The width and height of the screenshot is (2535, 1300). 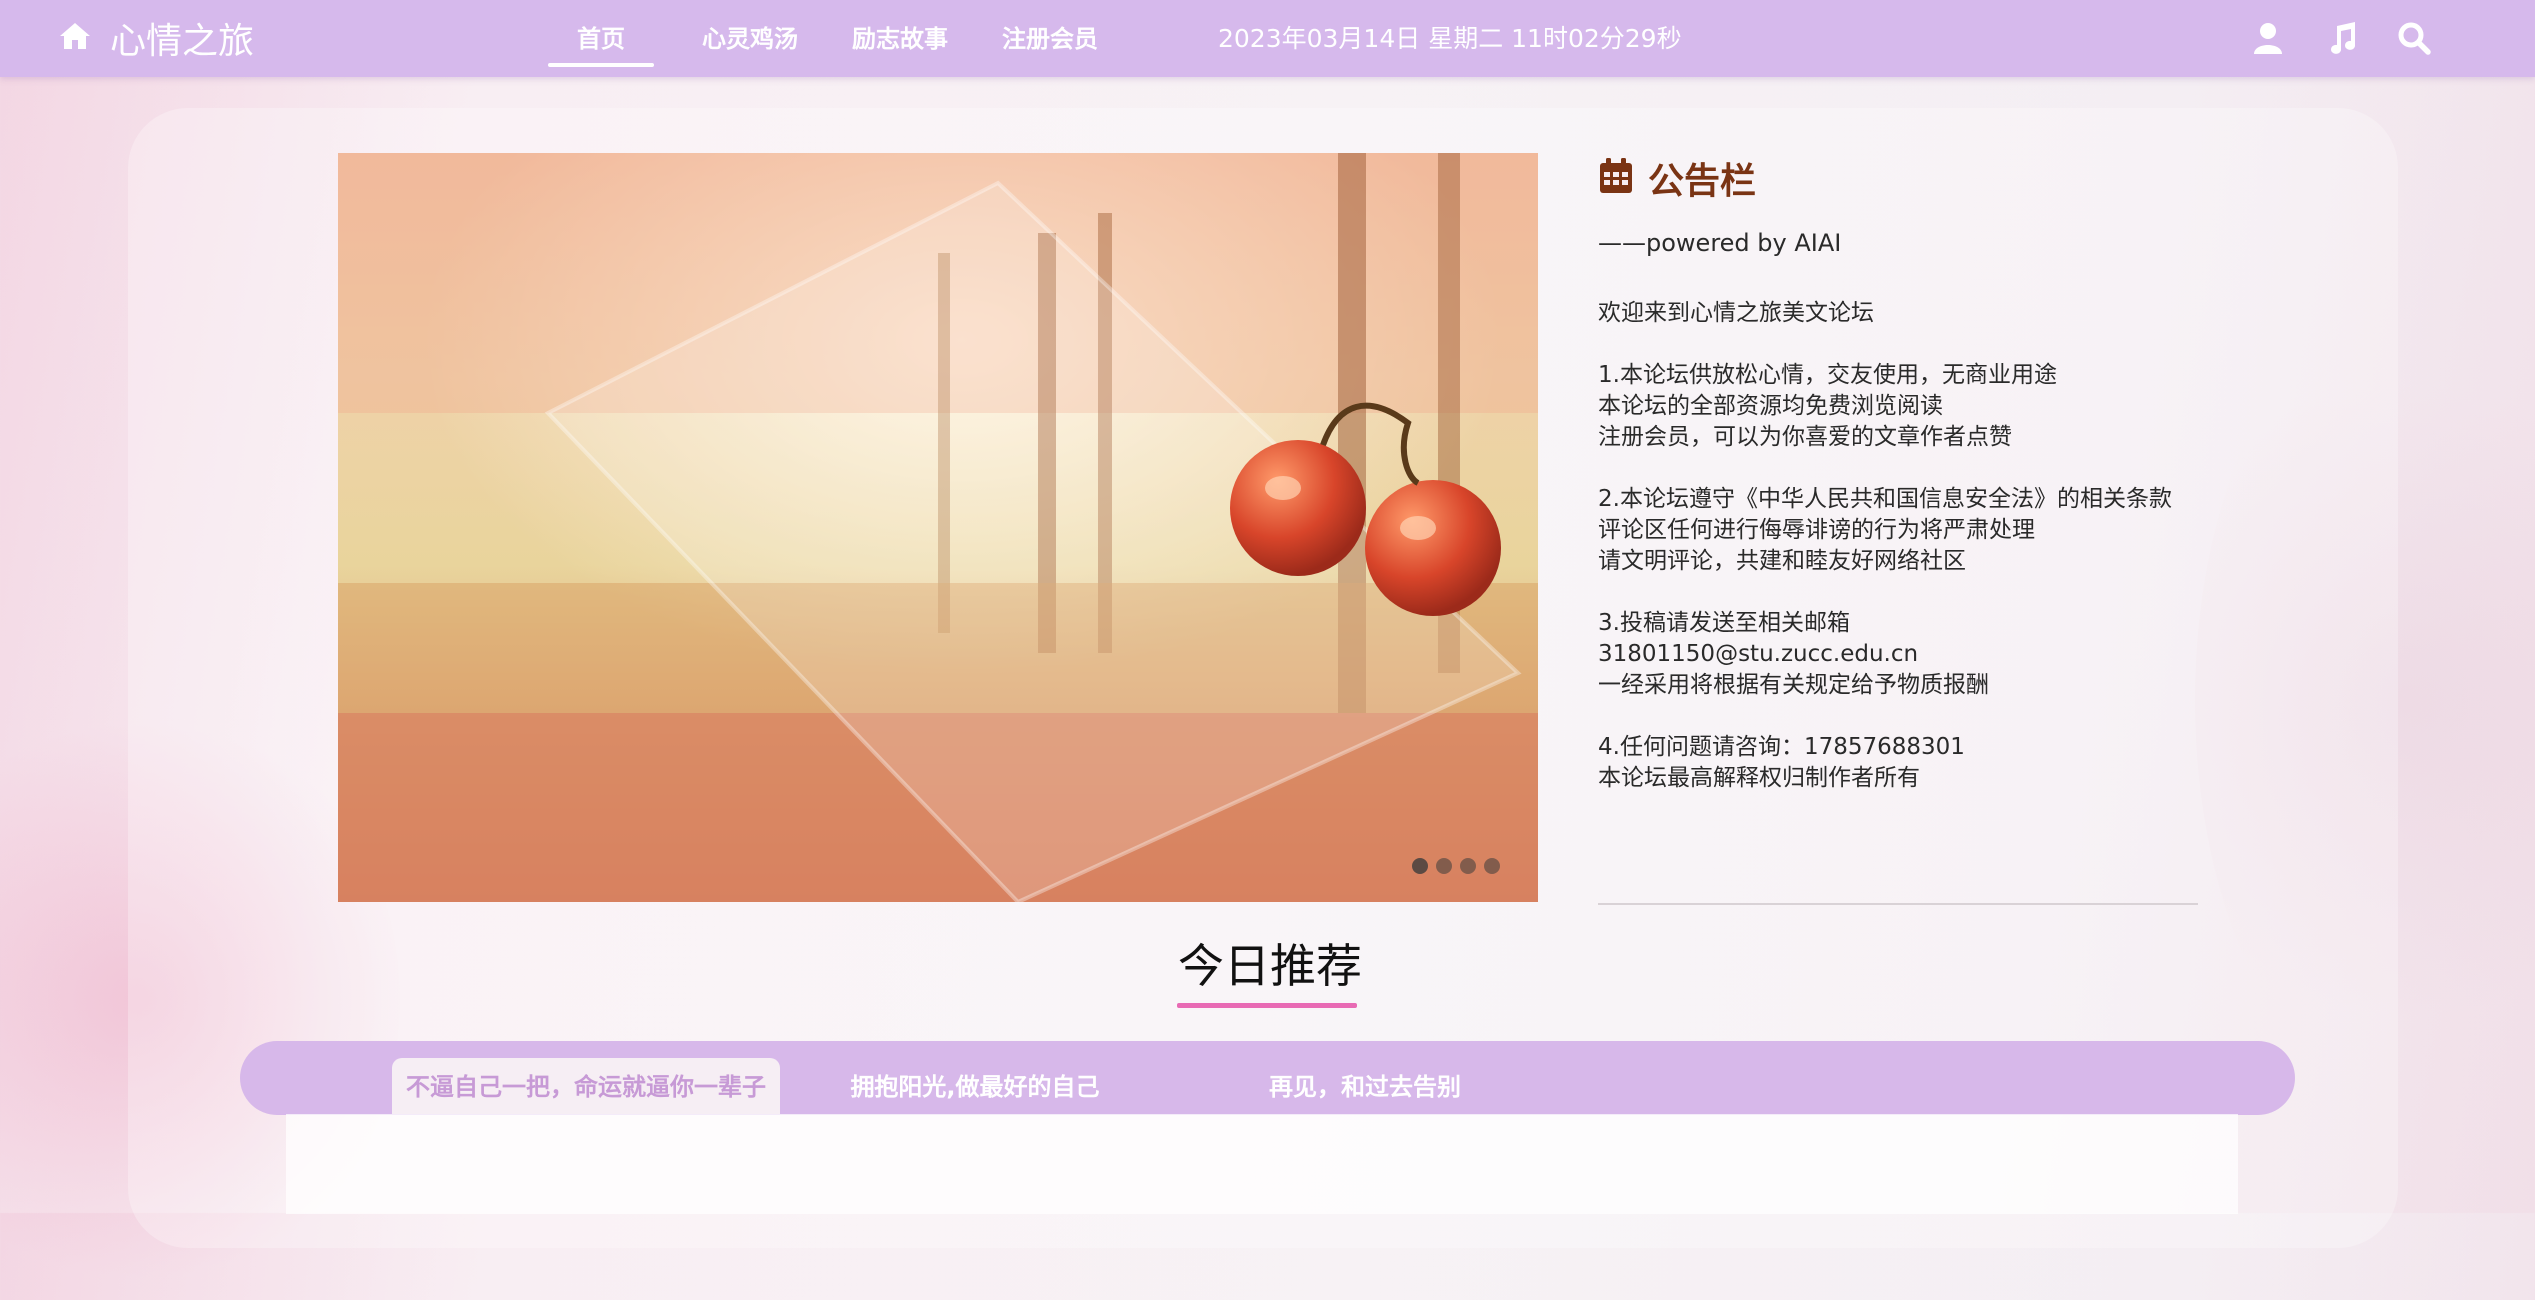 I want to click on brand-title: 心情之旅, so click(x=182, y=41).